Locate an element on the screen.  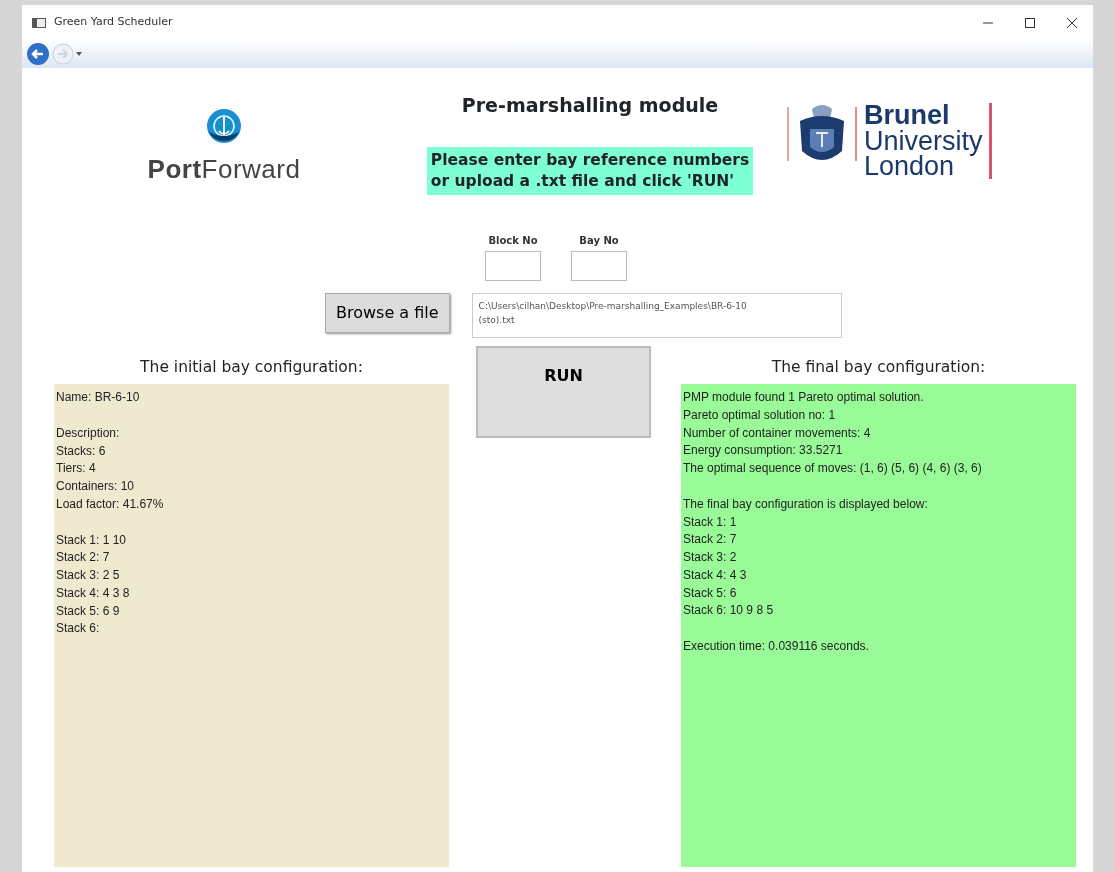
file-path-field: C:\Users\cilhan\Desktop\Pre-marshalling_Examples\BR-6-10 (sto).txt is located at coordinates (656, 315).